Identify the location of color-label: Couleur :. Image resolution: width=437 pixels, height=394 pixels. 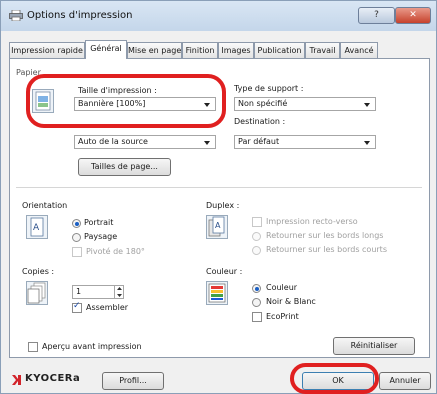
(224, 271).